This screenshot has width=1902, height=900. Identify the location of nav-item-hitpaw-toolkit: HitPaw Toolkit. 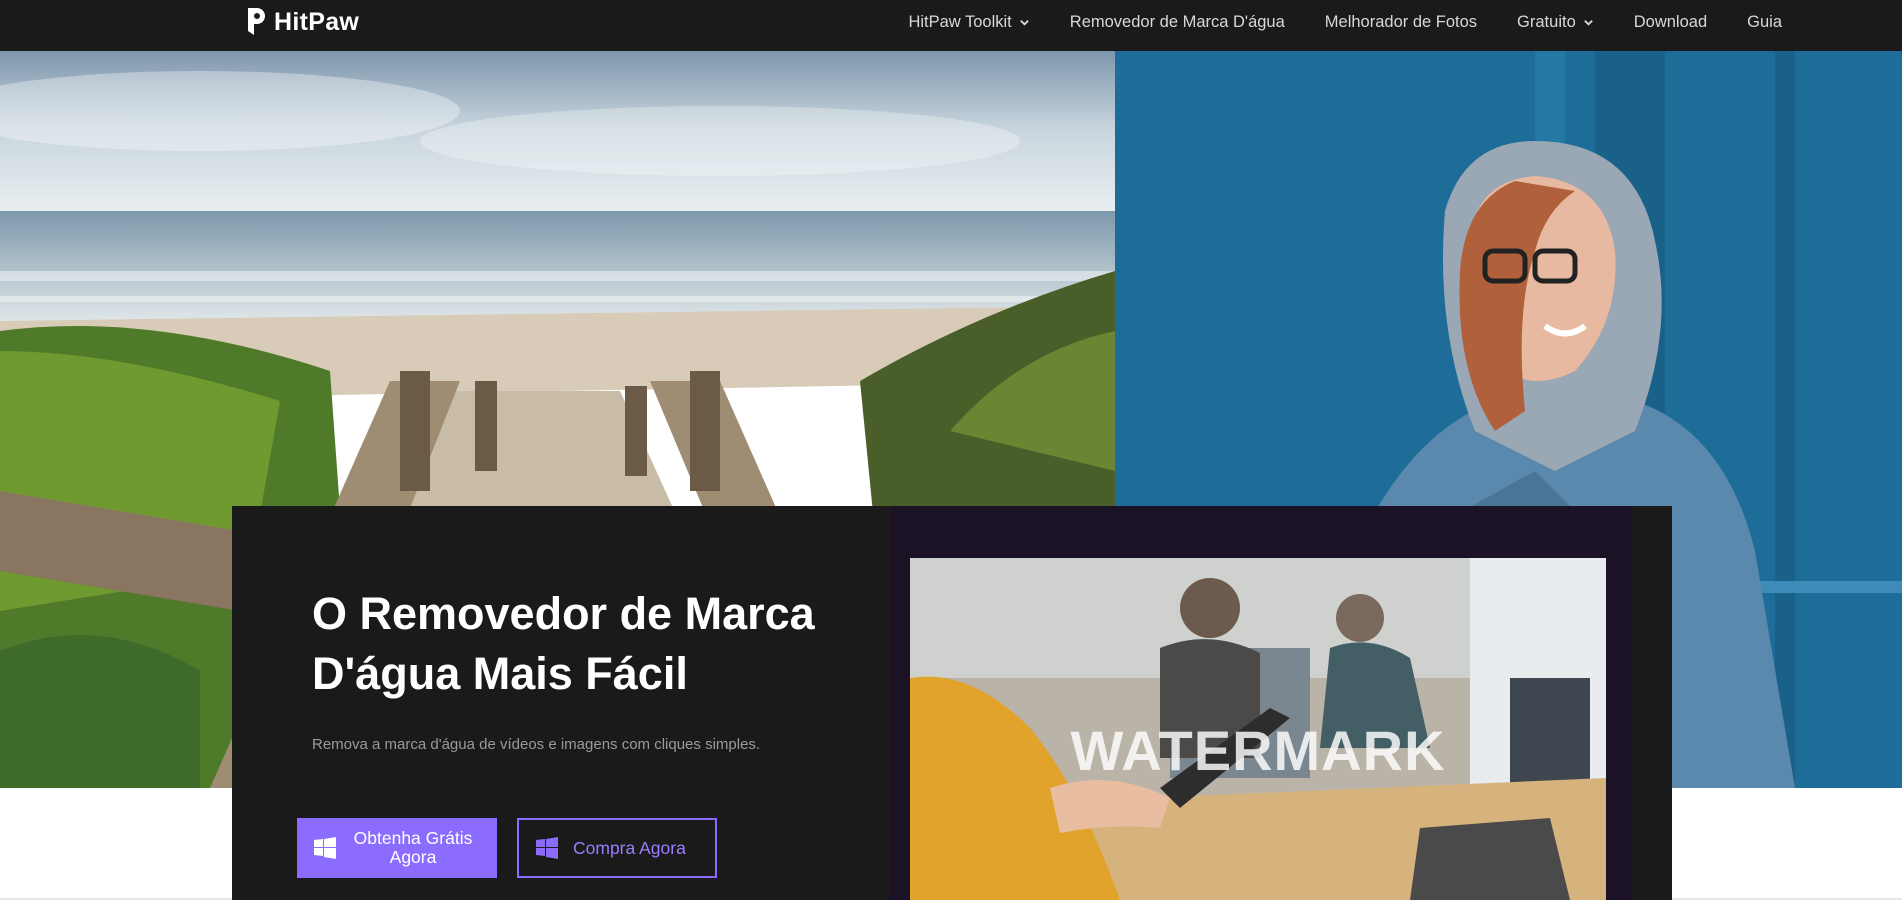
(968, 22).